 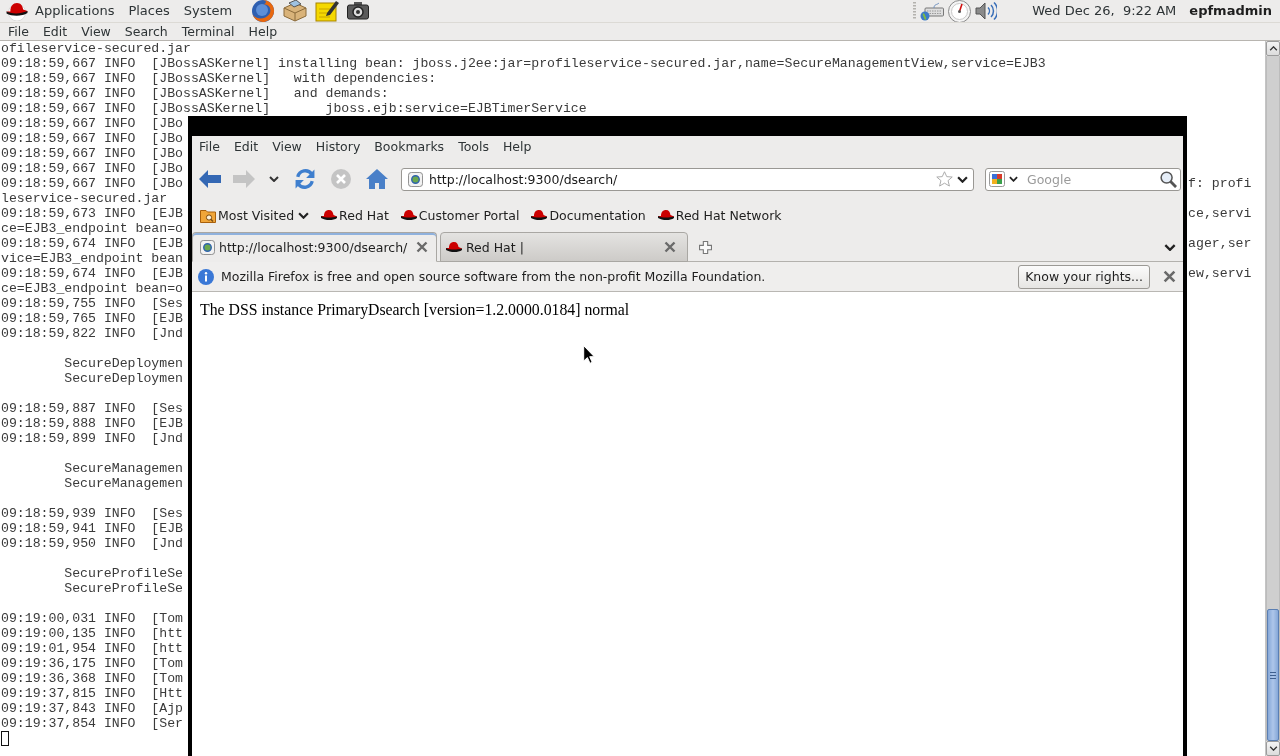 What do you see at coordinates (92, 678) in the screenshot?
I see `log-line: 09:19:36,368 INFO [Tom` at bounding box center [92, 678].